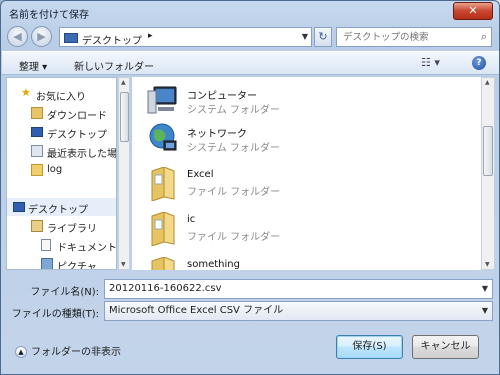 Image resolution: width=500 pixels, height=375 pixels. I want to click on window-title: 名前を付けて保存, so click(49, 15).